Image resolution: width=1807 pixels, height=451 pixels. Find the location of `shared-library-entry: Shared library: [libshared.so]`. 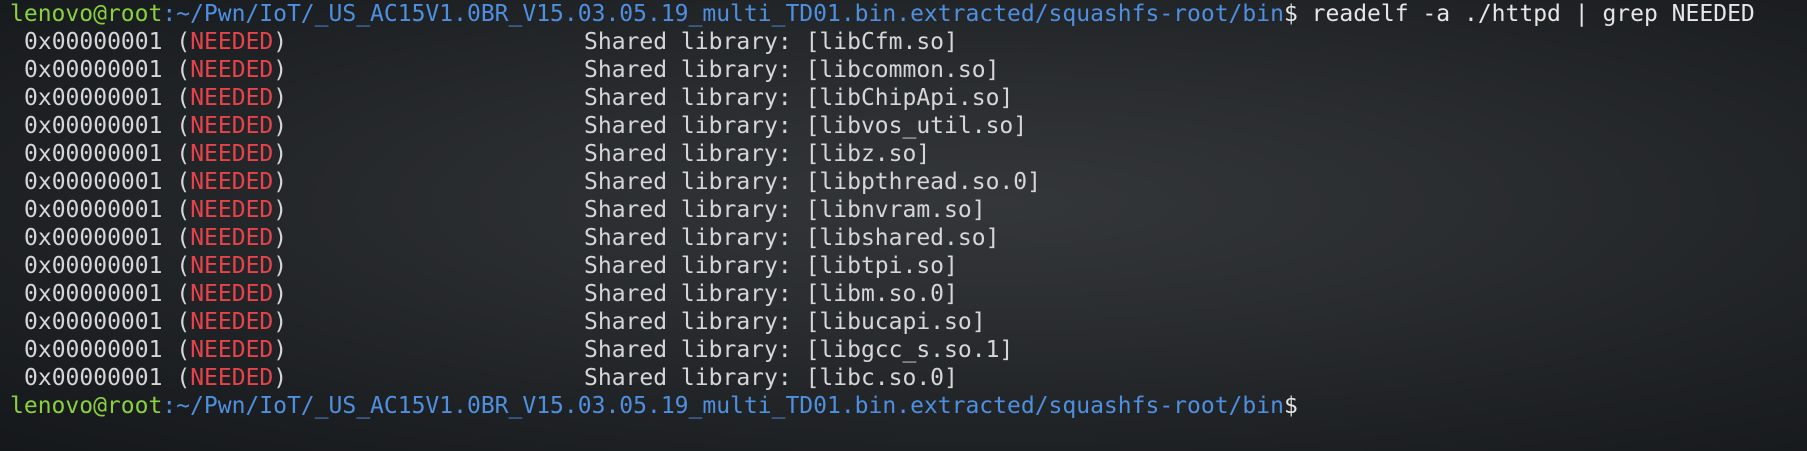

shared-library-entry: Shared library: [libshared.so] is located at coordinates (791, 238).